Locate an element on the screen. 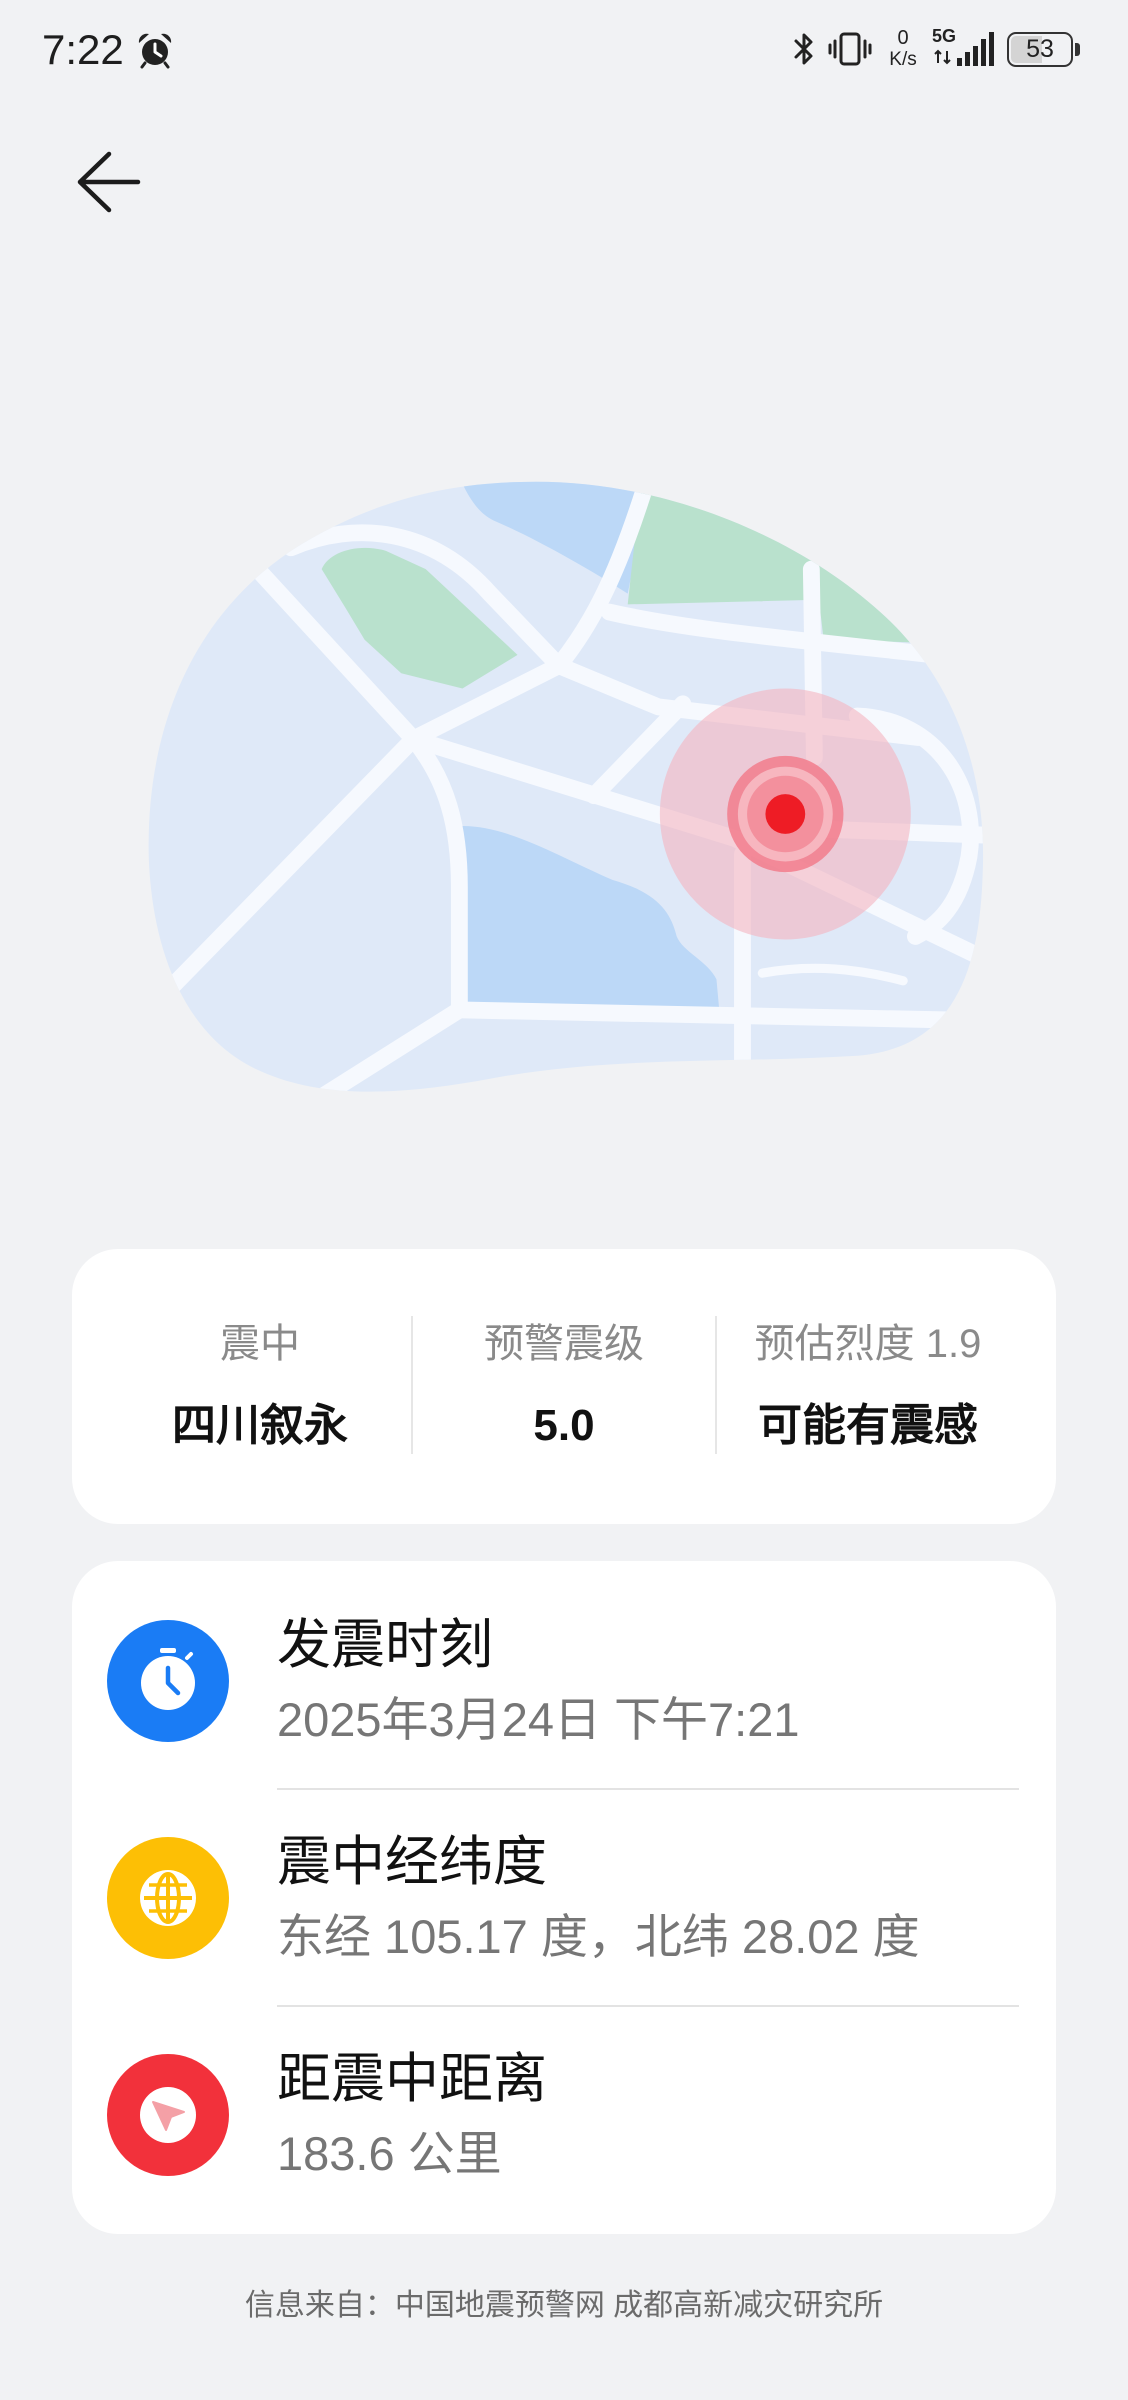 Image resolution: width=1128 pixels, height=2400 pixels. signal-bars-icon is located at coordinates (975, 49).